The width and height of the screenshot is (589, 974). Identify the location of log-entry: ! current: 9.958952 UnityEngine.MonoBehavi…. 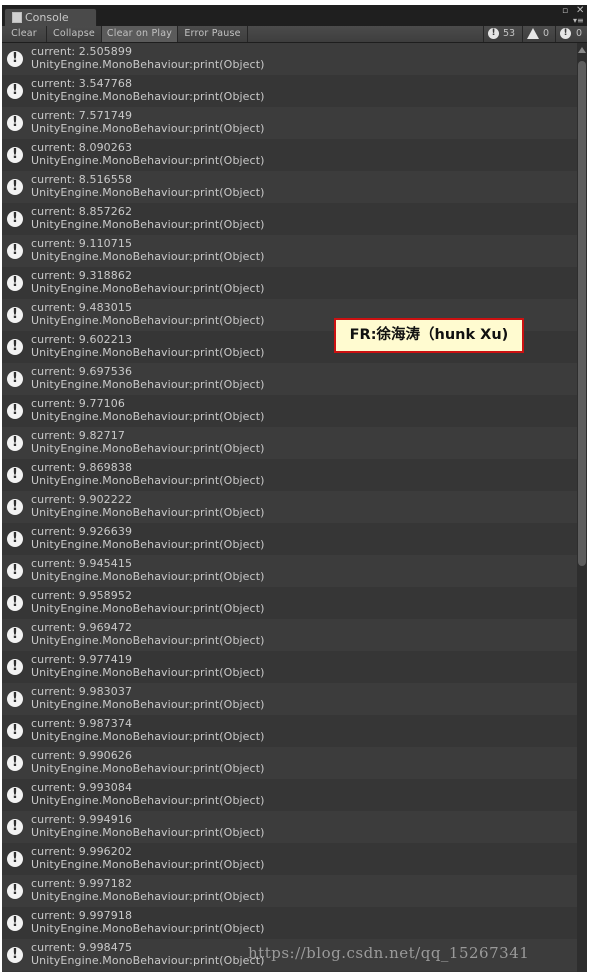
(289, 603).